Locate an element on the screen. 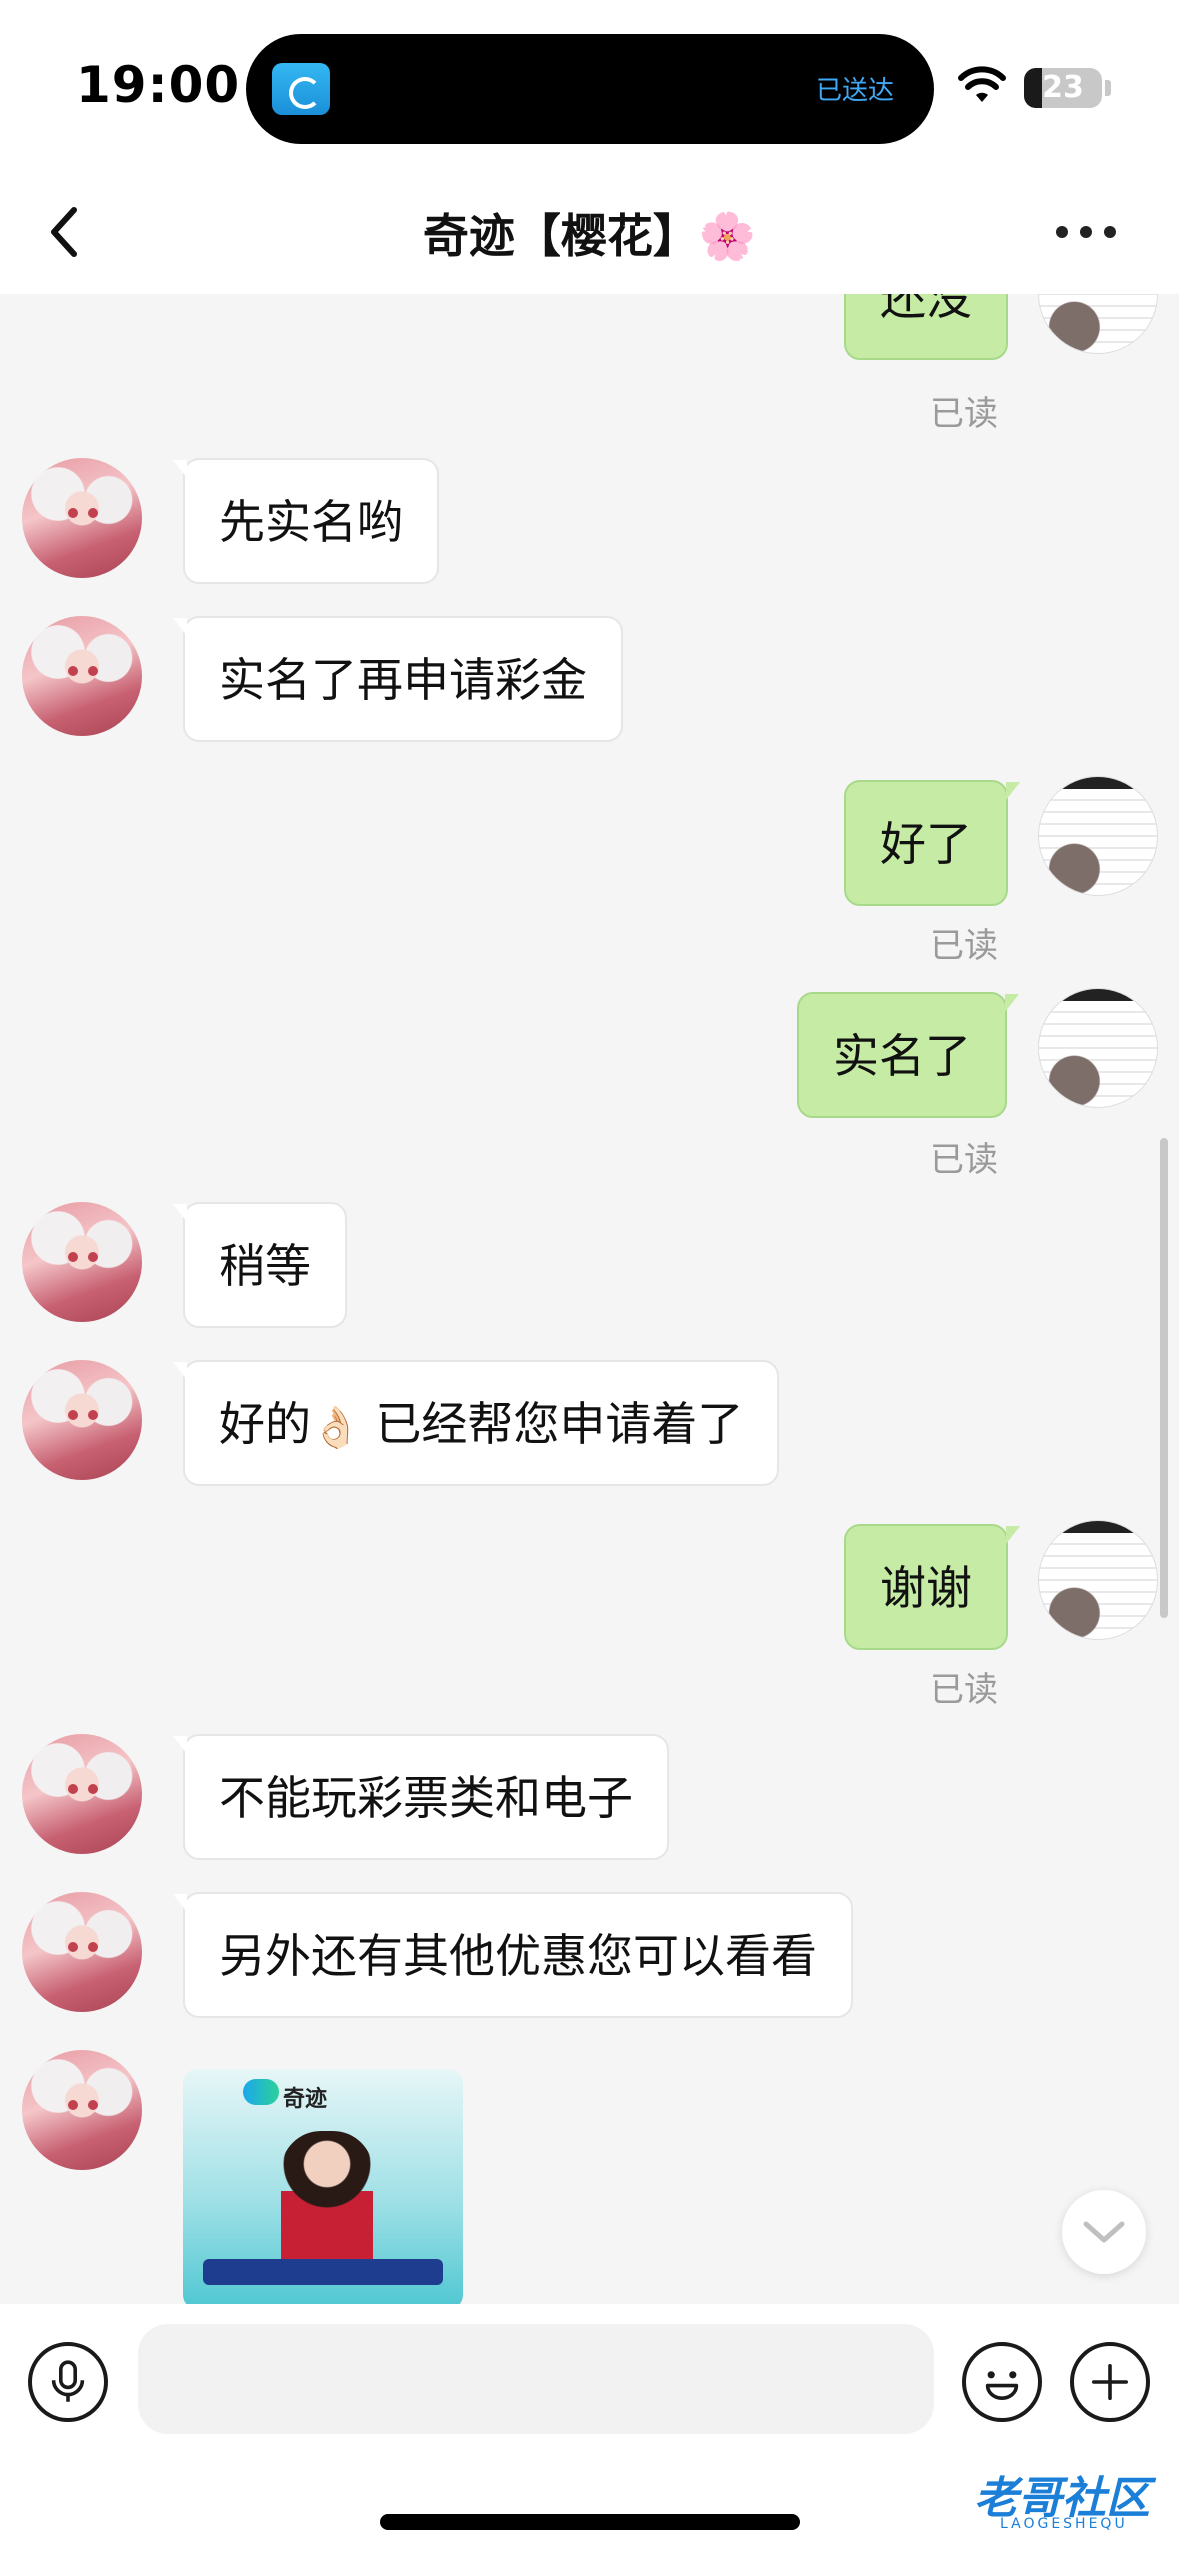  message-text: 还没 is located at coordinates (926, 309).